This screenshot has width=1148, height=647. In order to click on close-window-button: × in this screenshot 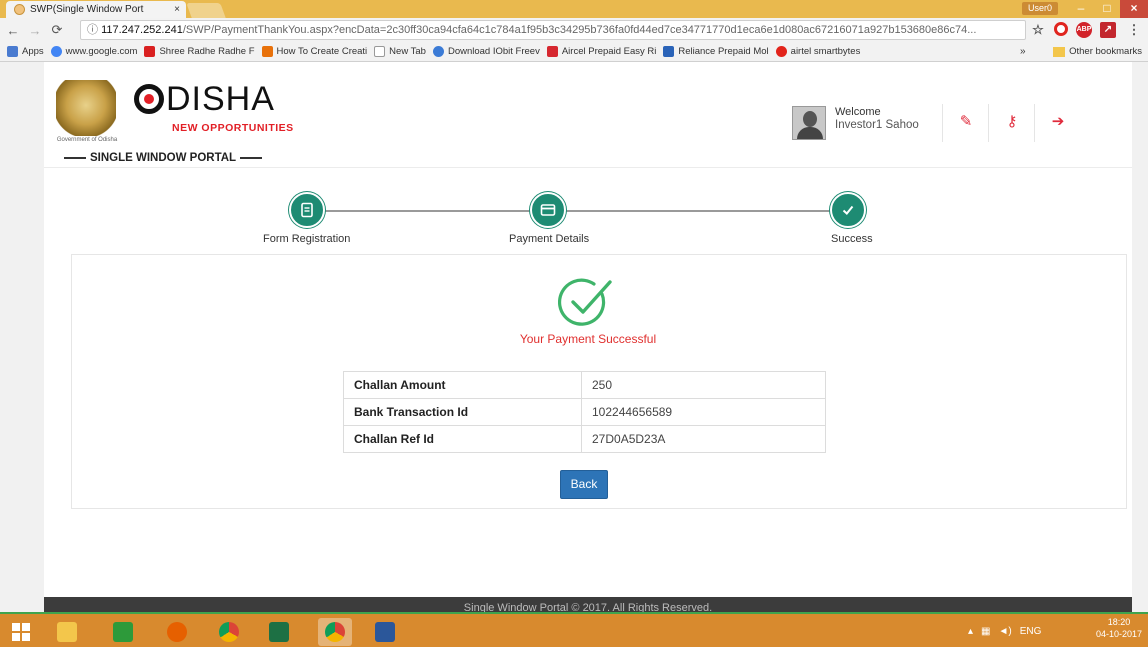, I will do `click(1134, 9)`.